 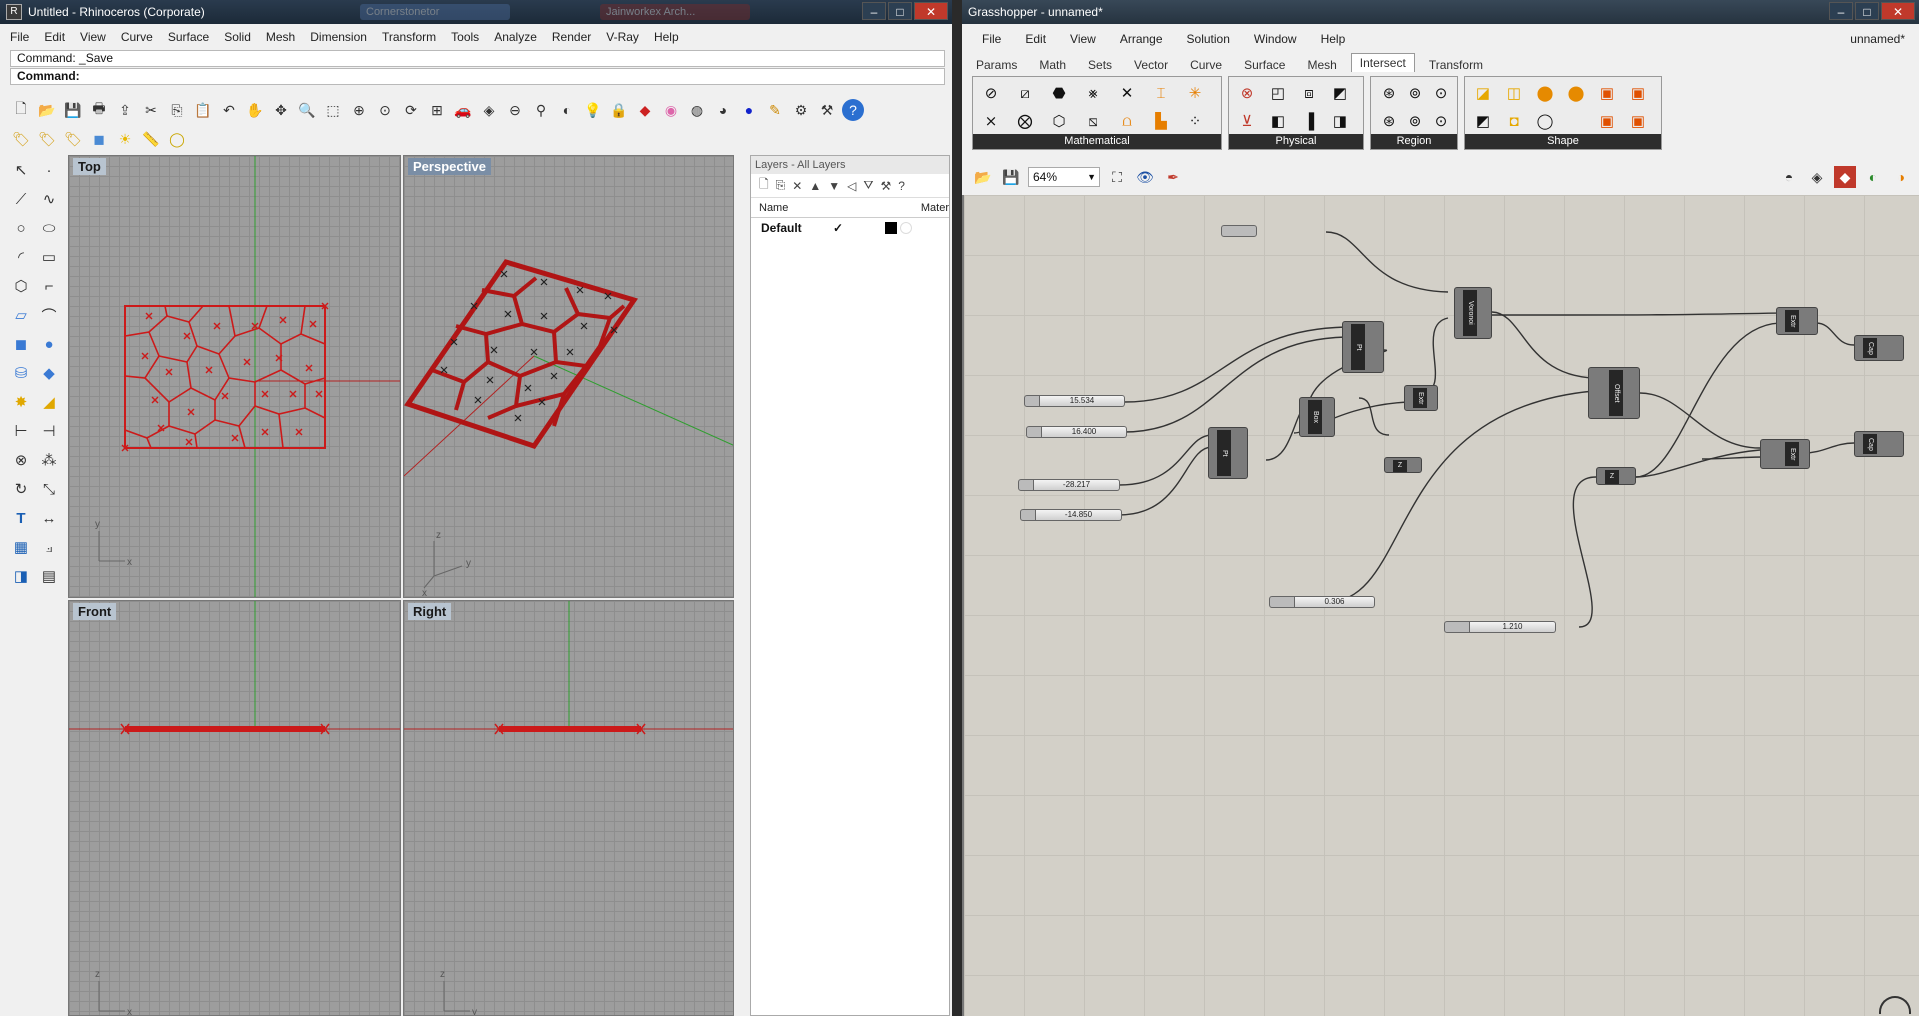 I want to click on component-extrude-1: Extr, so click(x=1421, y=398).